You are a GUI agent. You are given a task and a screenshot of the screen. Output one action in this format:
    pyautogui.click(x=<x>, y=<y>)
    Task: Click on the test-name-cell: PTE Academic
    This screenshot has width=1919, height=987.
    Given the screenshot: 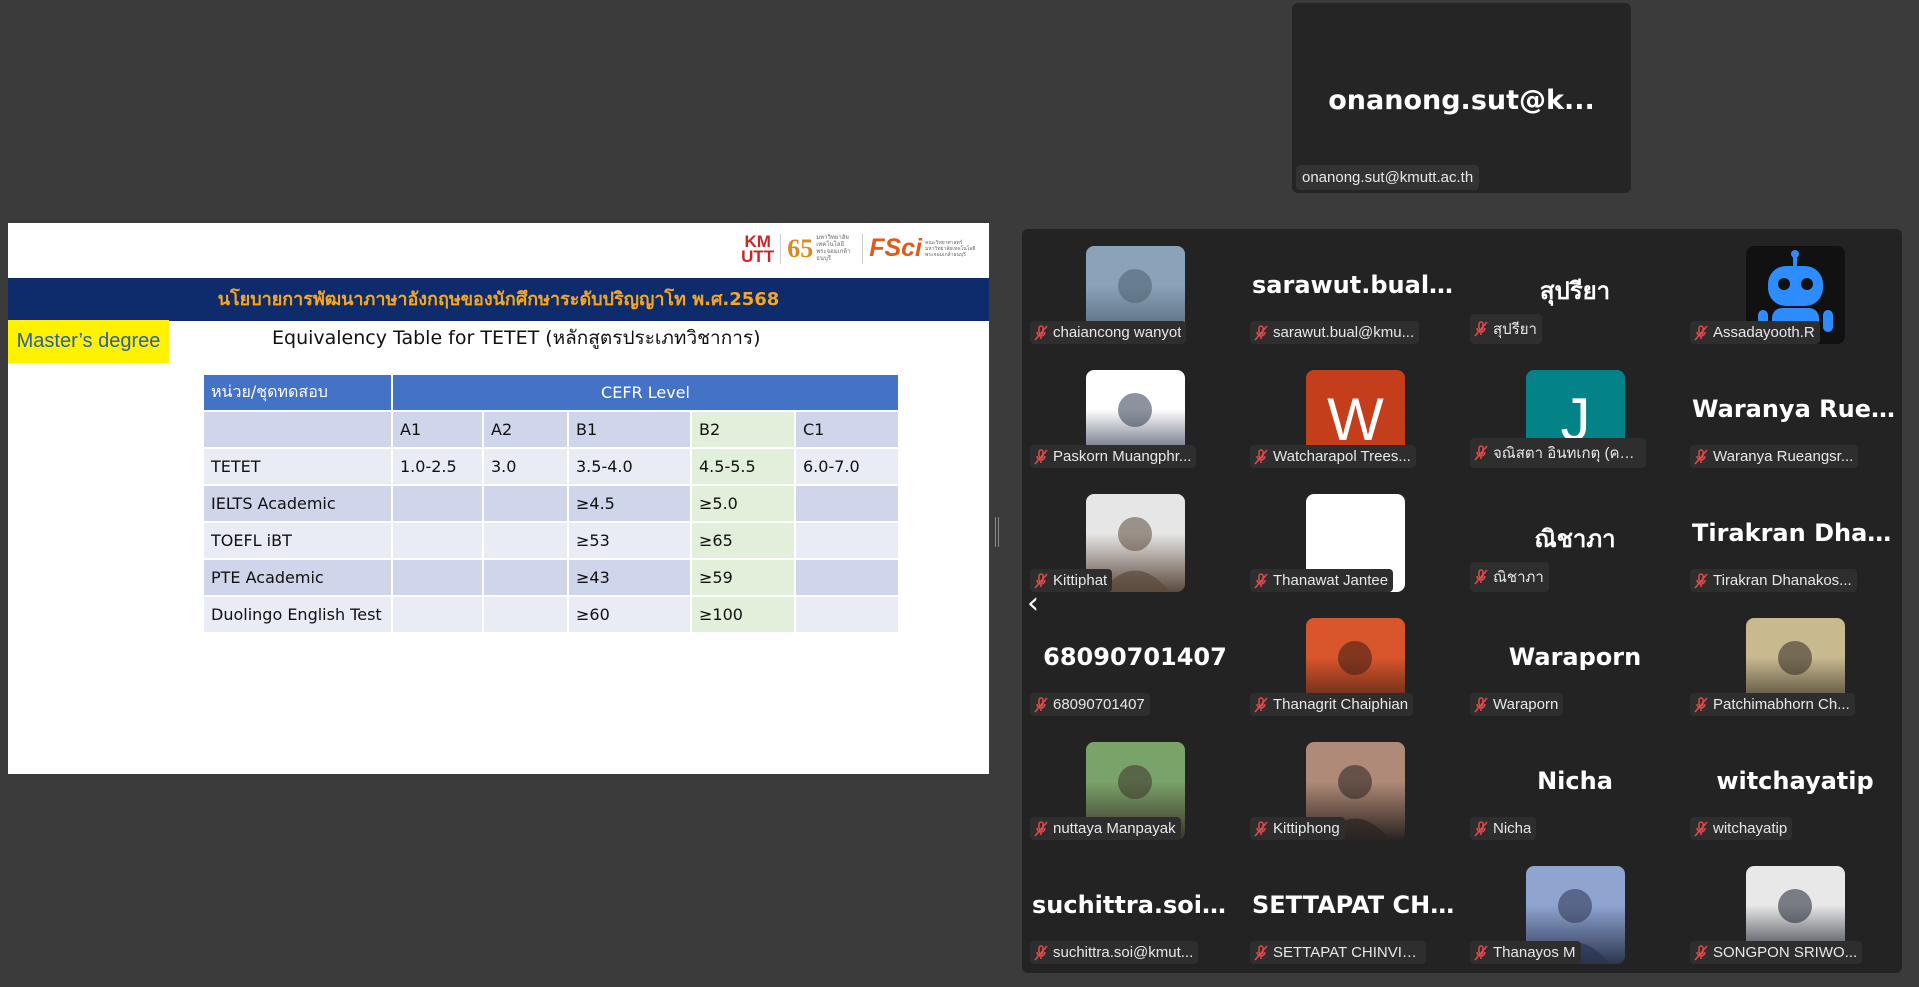 What is the action you would take?
    pyautogui.click(x=297, y=577)
    